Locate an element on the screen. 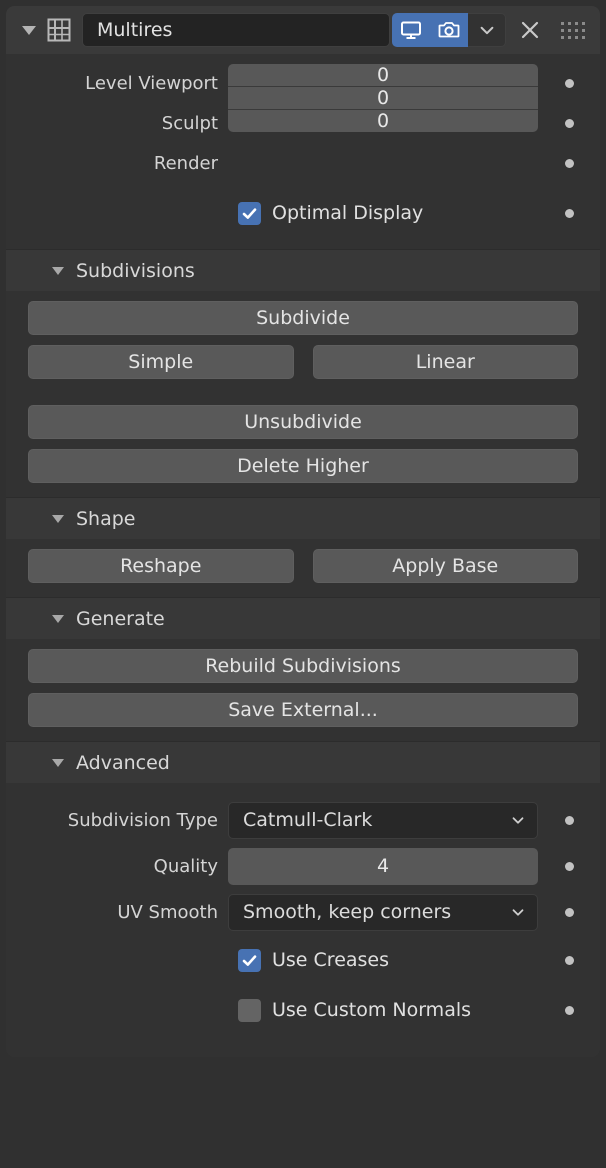 The image size is (606, 1168). render-icon is located at coordinates (449, 30).